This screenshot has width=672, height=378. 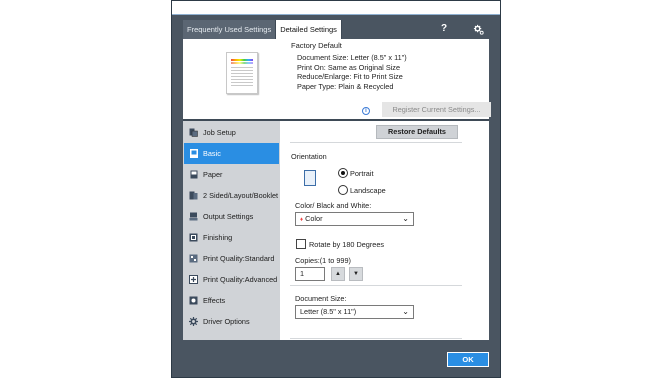 What do you see at coordinates (468, 359) in the screenshot?
I see `ok-button: OK` at bounding box center [468, 359].